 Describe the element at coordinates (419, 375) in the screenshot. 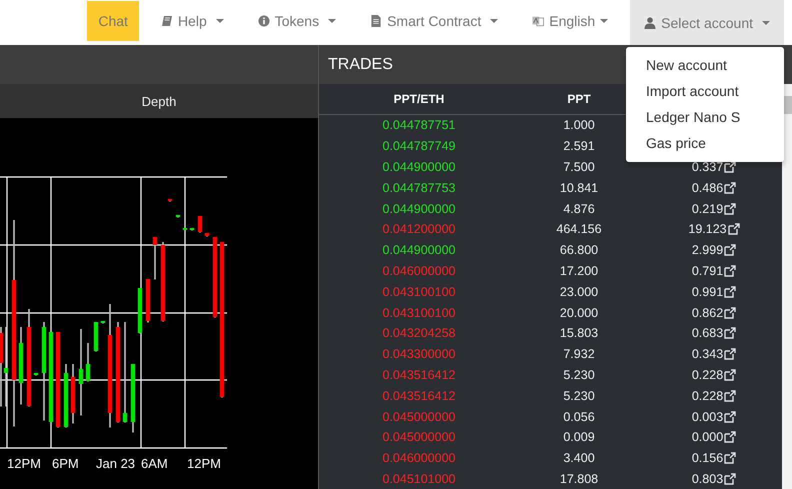

I see `price-cell-text: 0.043516412` at that location.